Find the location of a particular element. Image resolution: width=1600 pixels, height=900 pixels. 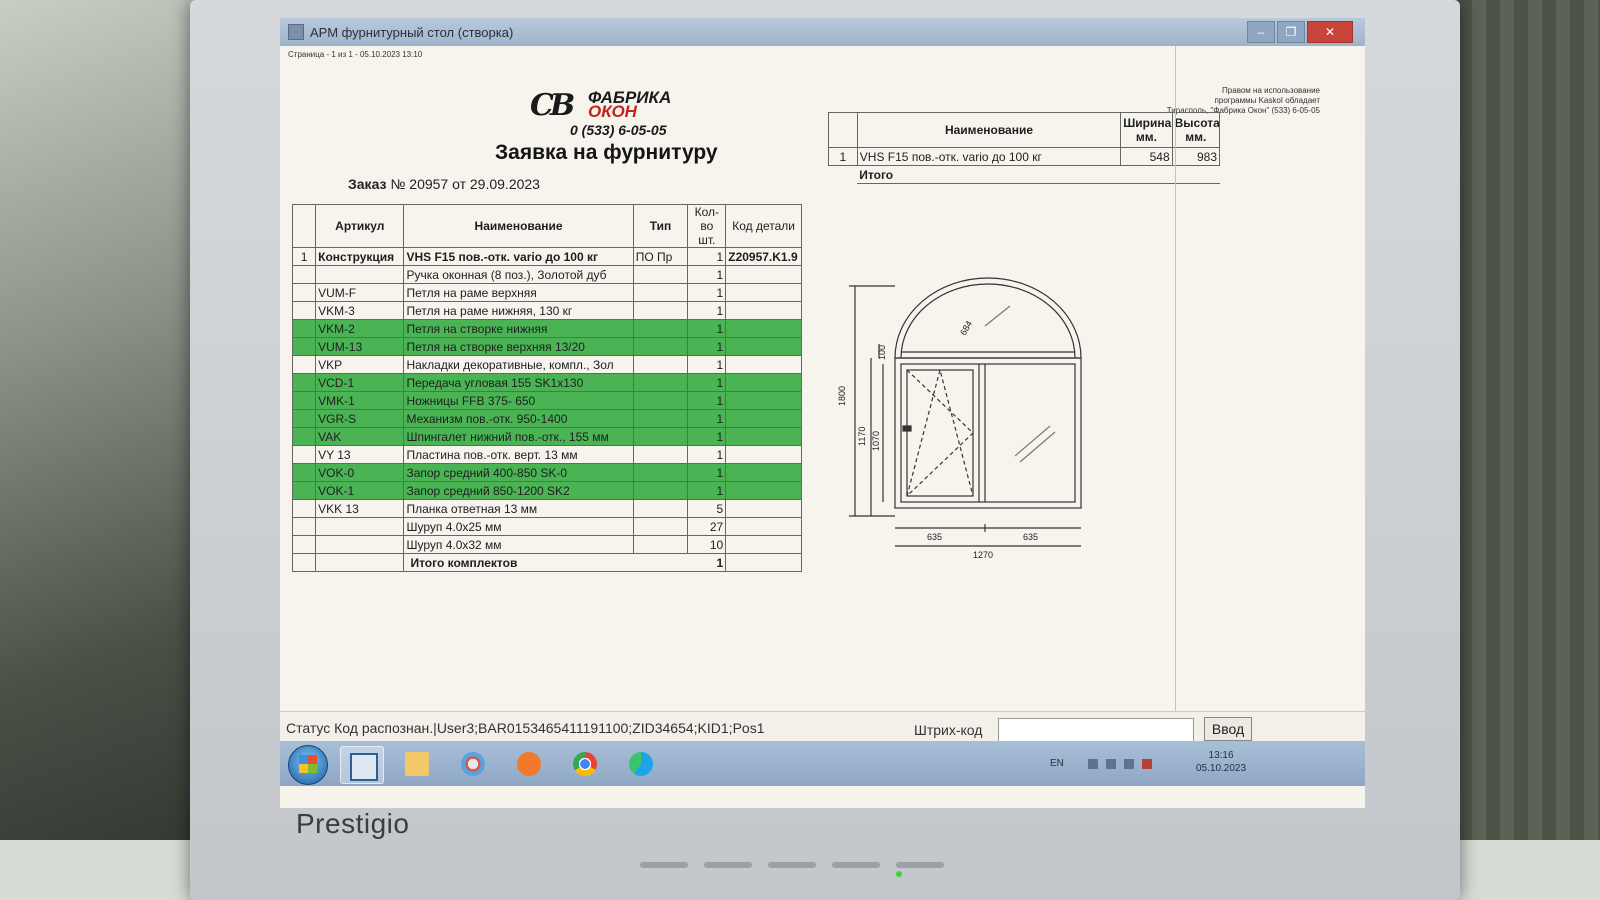

parts-row: VOK-0 Запор средний 400-850 SK-0 1 is located at coordinates (546, 472).